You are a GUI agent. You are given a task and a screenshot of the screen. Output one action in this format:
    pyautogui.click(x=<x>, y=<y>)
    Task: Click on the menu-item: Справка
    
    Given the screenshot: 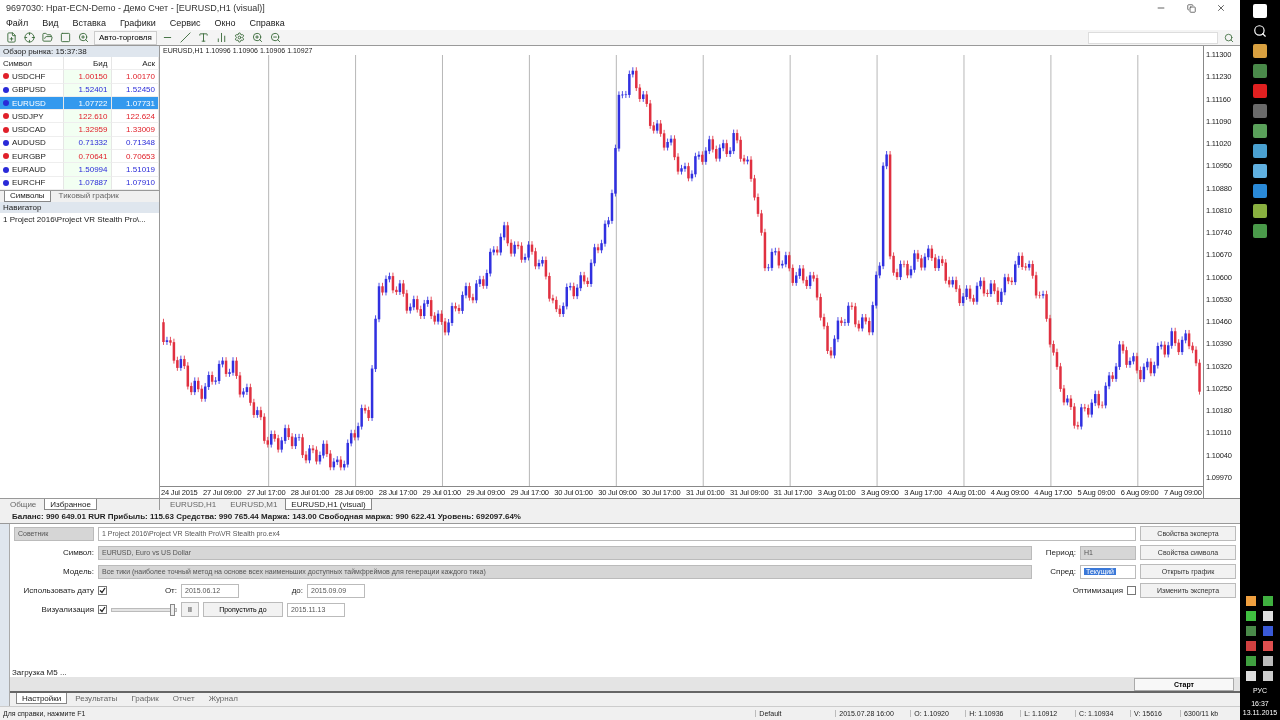 What is the action you would take?
    pyautogui.click(x=267, y=23)
    